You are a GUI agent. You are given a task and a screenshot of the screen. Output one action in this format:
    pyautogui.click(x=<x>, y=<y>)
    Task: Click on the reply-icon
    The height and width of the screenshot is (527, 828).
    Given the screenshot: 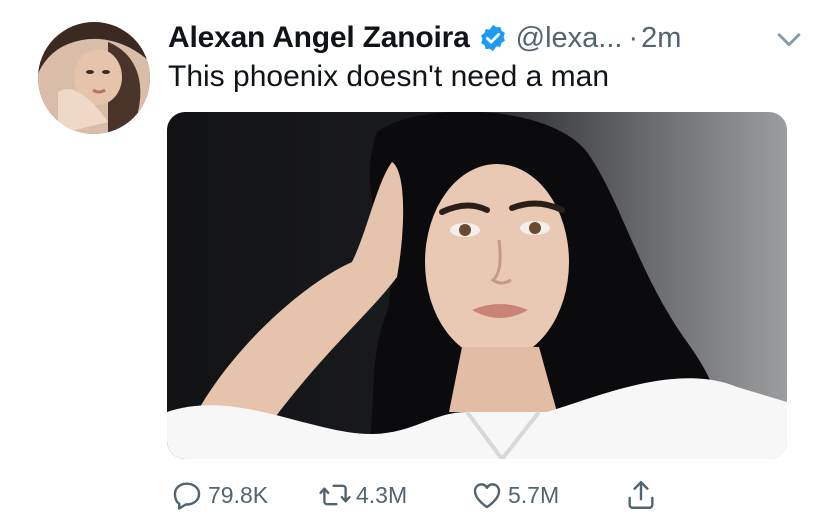 What is the action you would take?
    pyautogui.click(x=187, y=495)
    